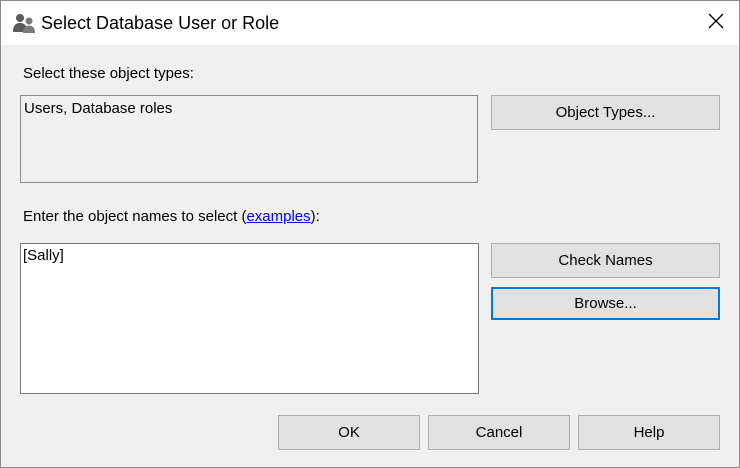 Image resolution: width=740 pixels, height=468 pixels. I want to click on object-types-label: Select these object types:, so click(108, 73).